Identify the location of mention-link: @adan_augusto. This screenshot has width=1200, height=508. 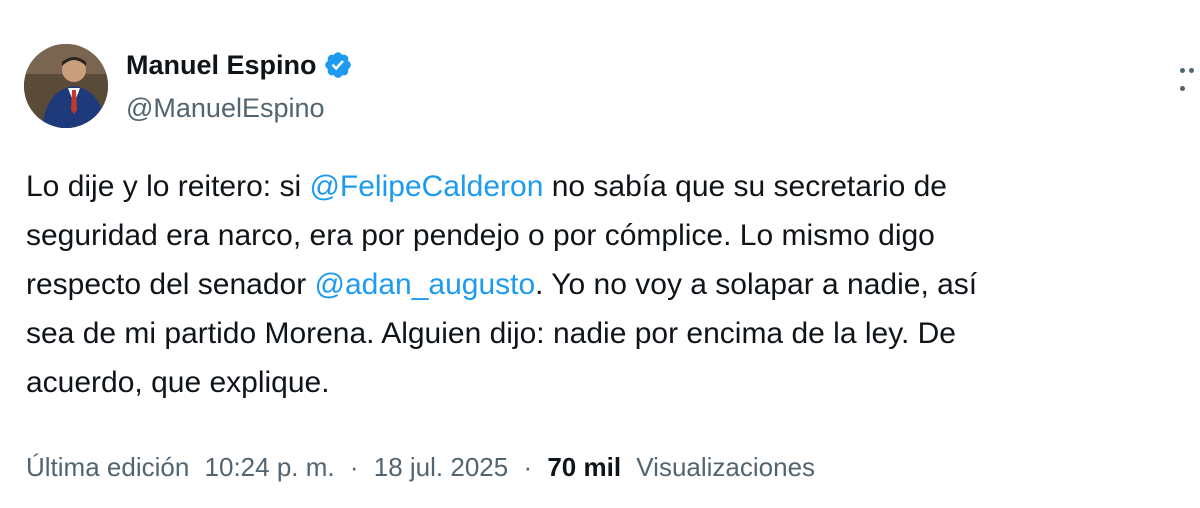
(425, 284).